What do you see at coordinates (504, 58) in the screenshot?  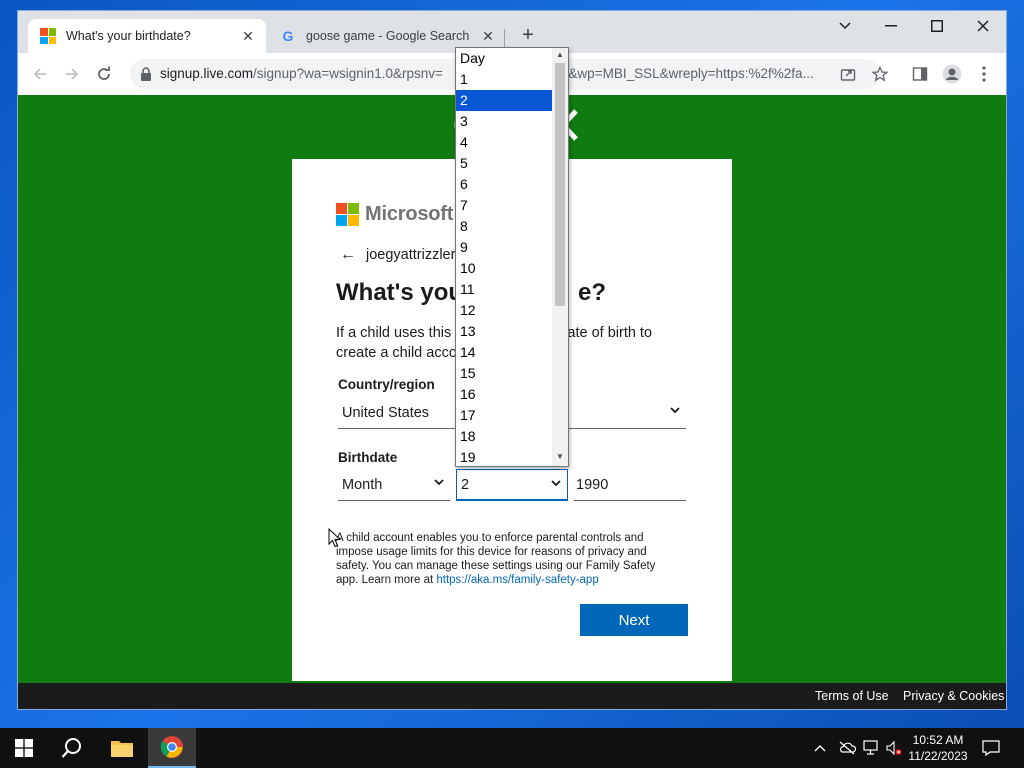 I see `day-option: Day` at bounding box center [504, 58].